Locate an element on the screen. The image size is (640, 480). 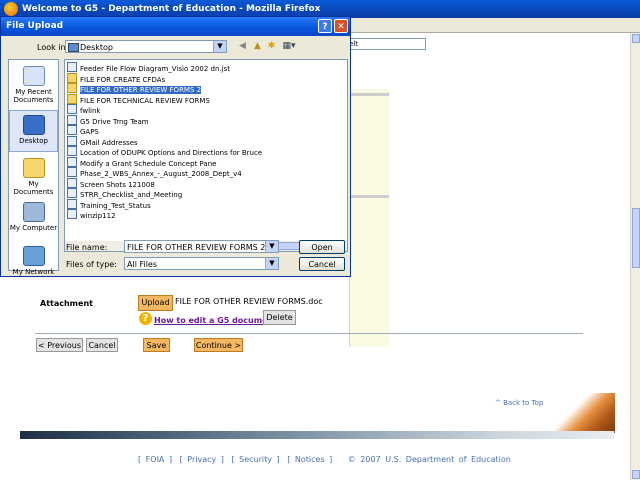
look-in-value: Desktop is located at coordinates (96, 47).